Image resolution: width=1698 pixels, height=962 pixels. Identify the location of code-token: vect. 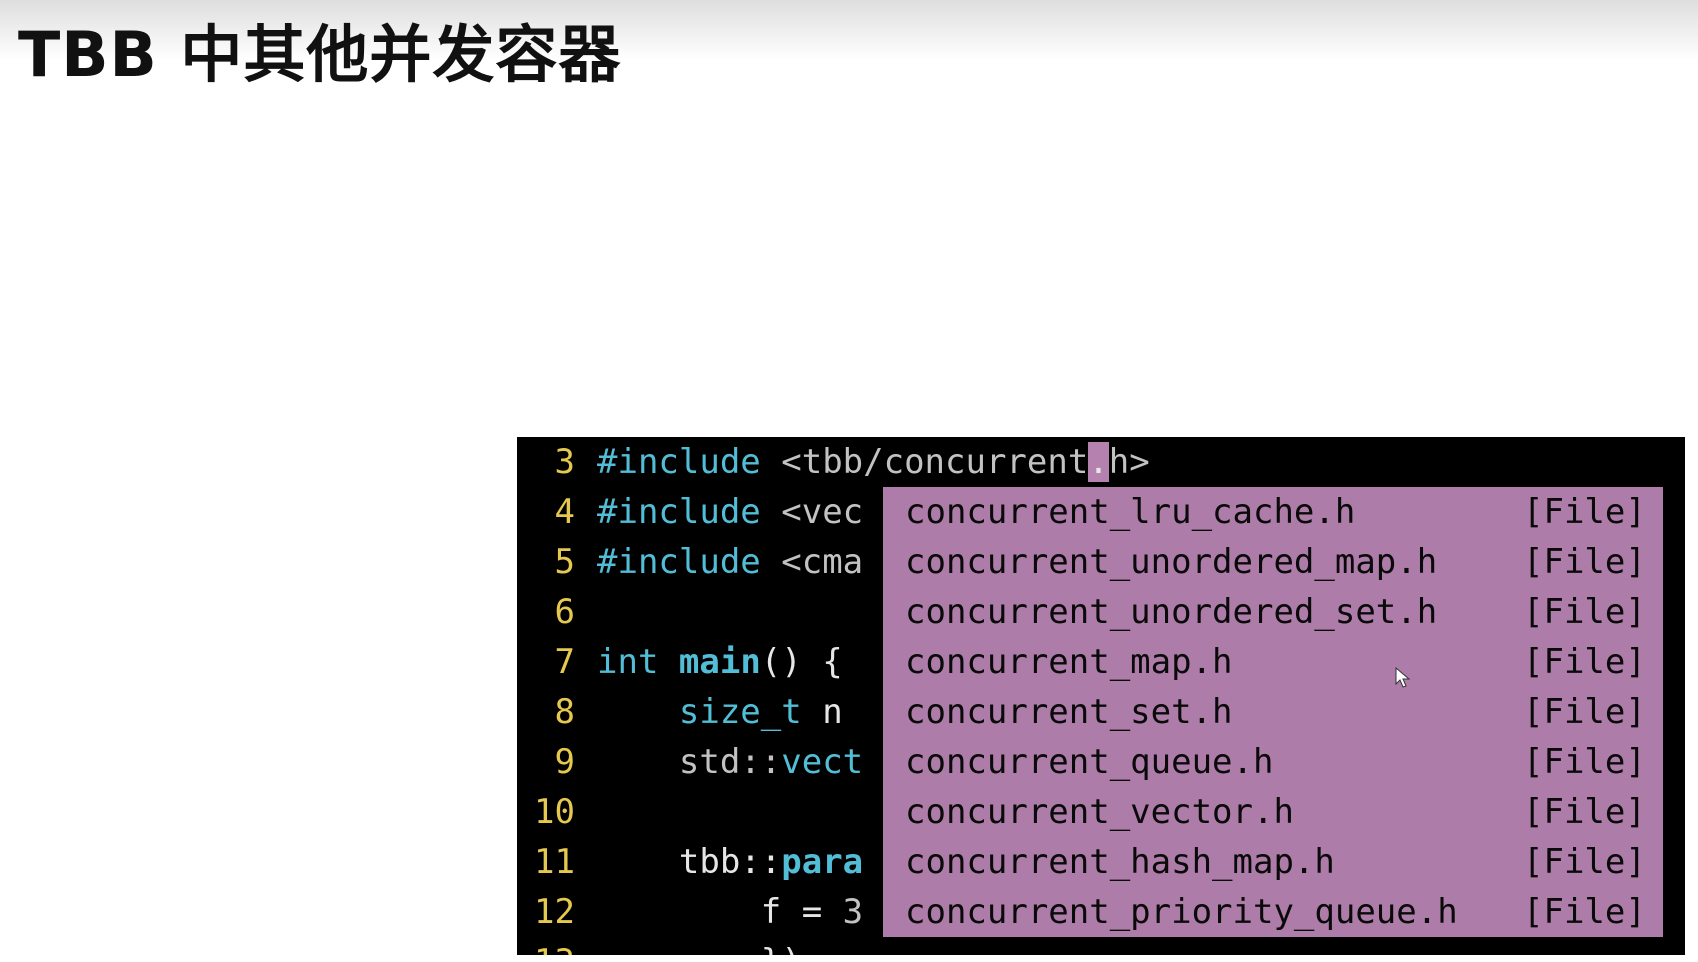
(822, 762).